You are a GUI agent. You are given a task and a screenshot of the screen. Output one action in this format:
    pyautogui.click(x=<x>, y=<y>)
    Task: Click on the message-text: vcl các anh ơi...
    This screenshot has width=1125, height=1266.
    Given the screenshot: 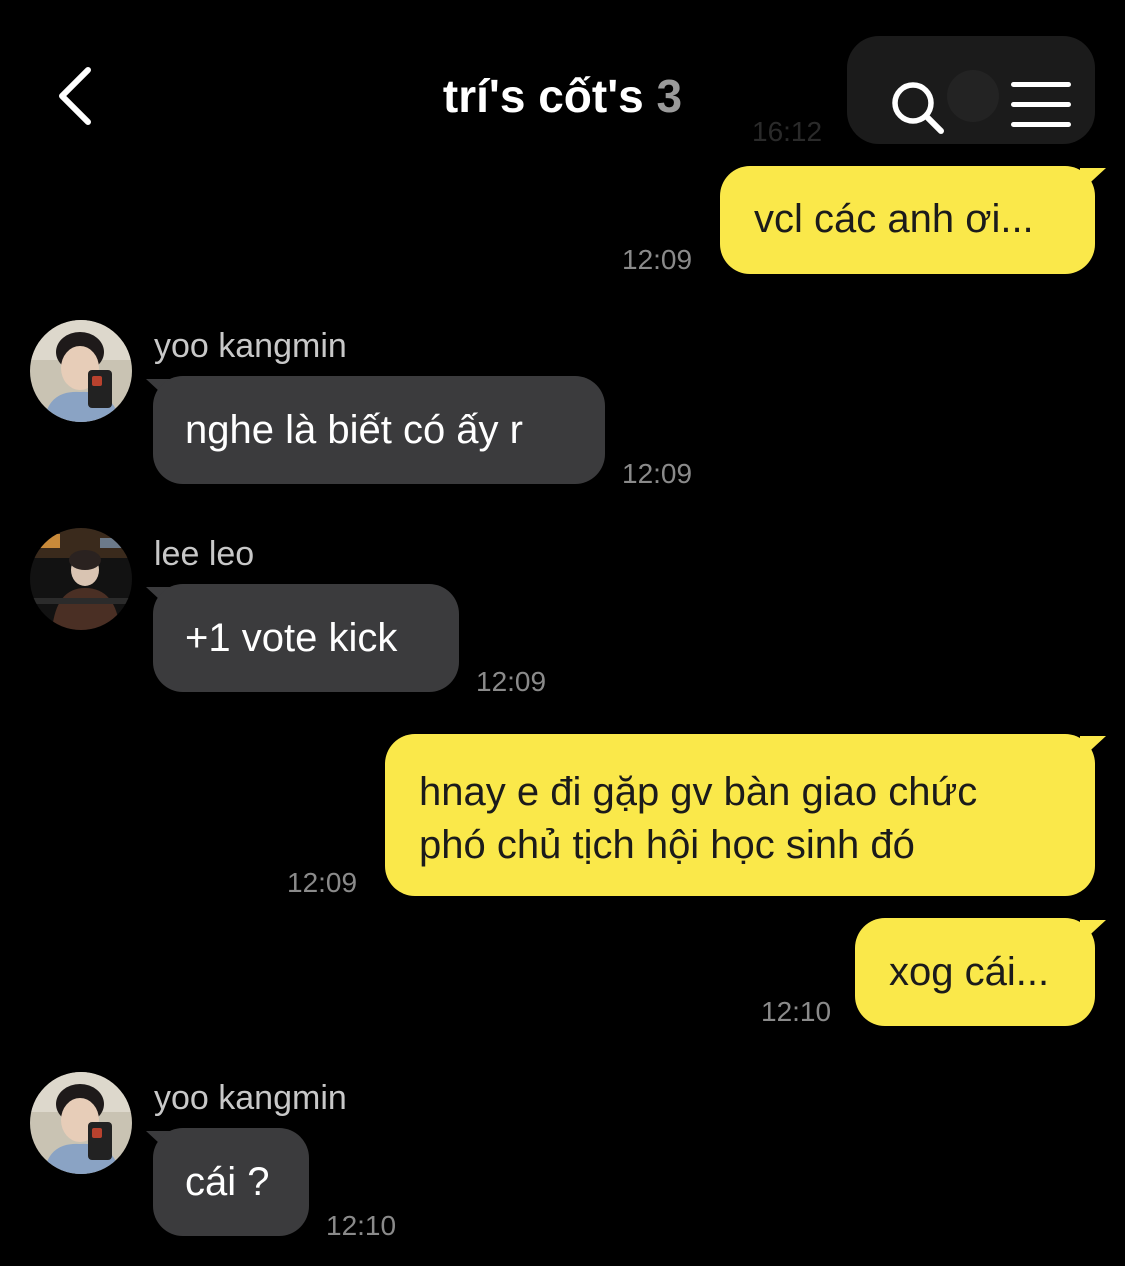 What is the action you would take?
    pyautogui.click(x=894, y=219)
    